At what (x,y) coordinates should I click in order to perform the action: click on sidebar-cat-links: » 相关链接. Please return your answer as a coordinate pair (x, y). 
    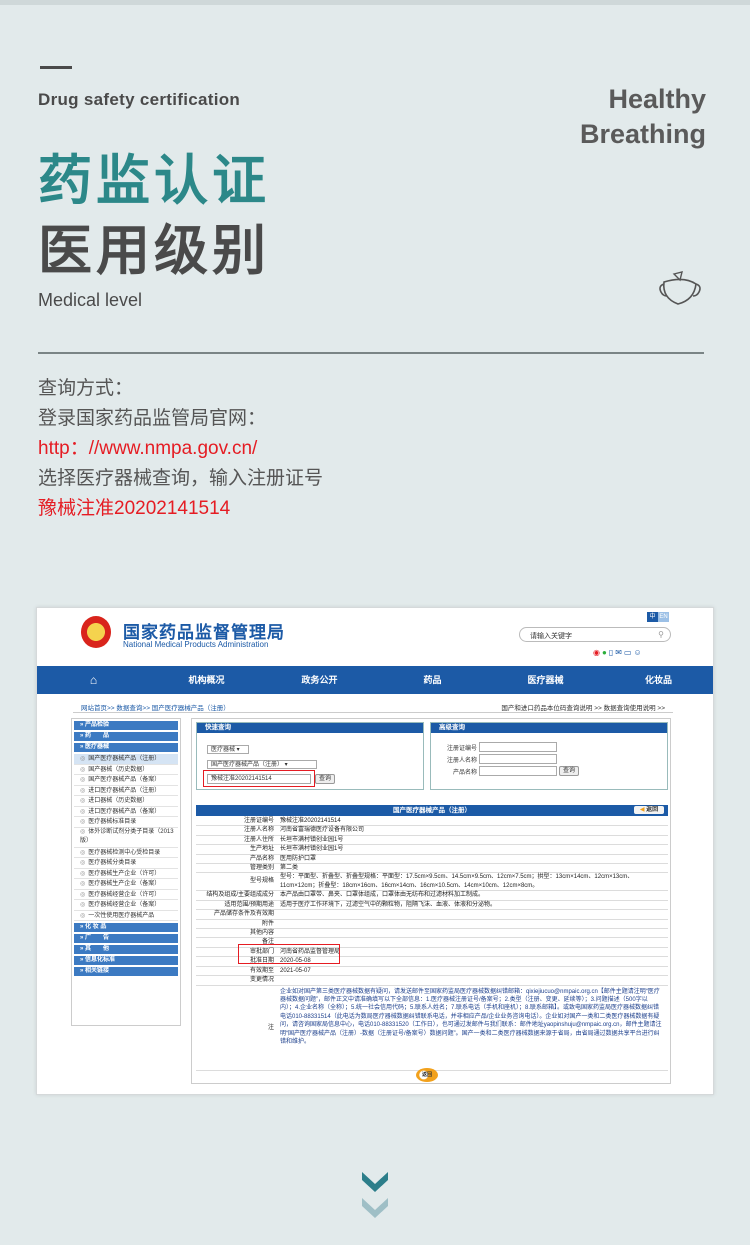
    Looking at the image, I should click on (126, 971).